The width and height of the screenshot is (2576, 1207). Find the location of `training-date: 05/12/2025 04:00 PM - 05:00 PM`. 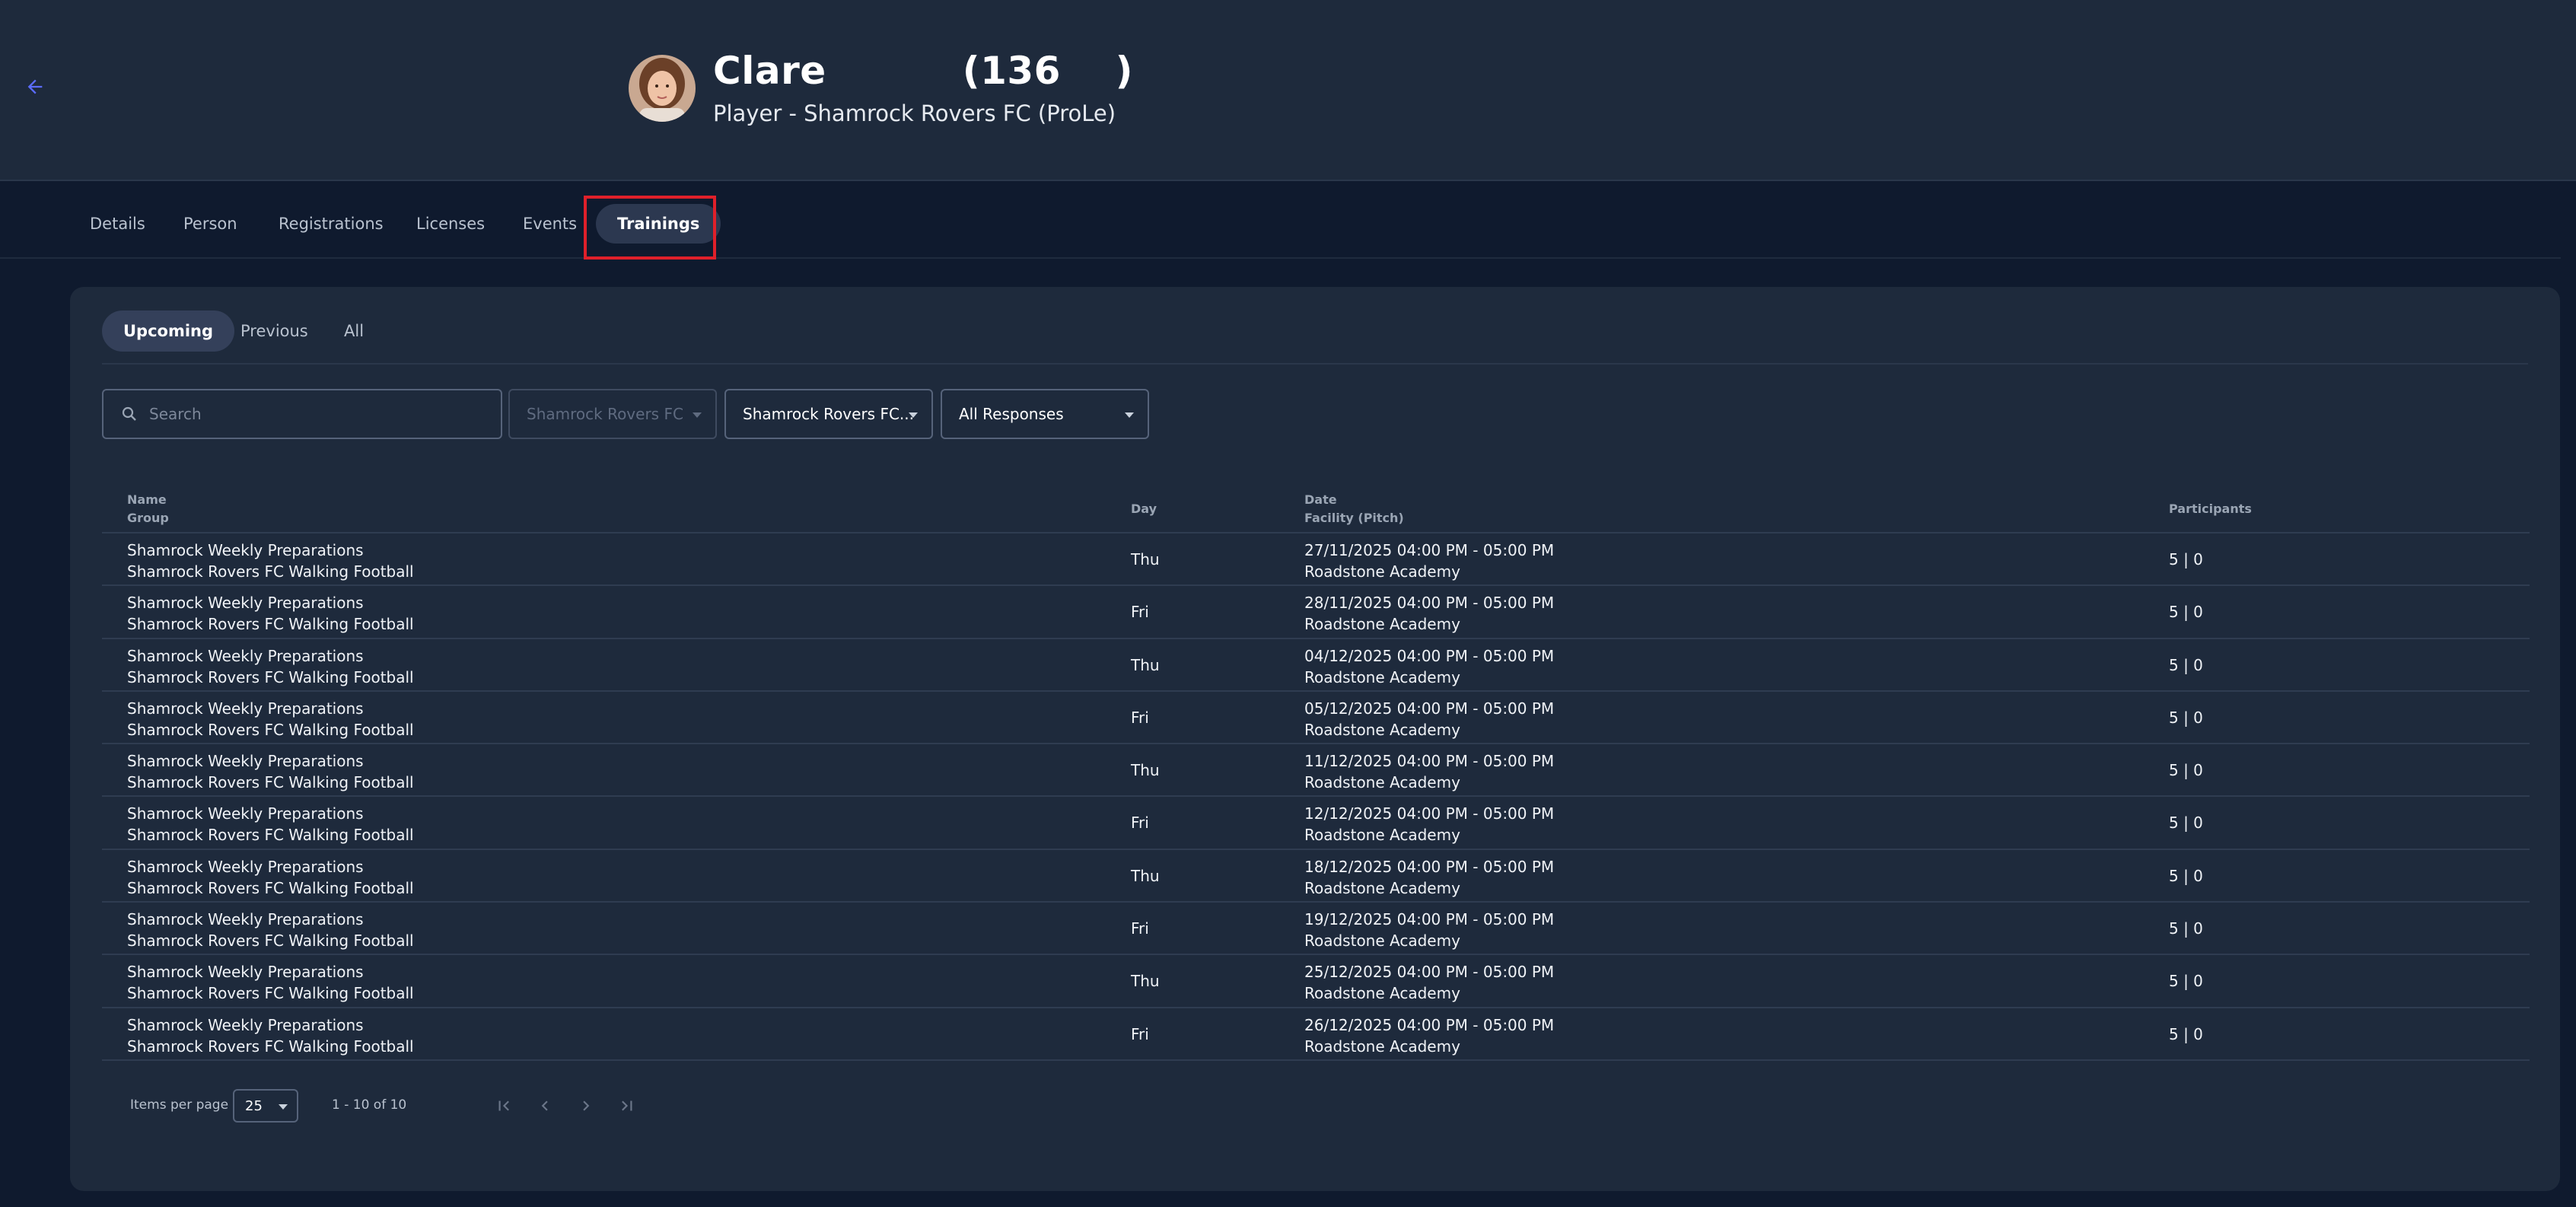

training-date: 05/12/2025 04:00 PM - 05:00 PM is located at coordinates (1429, 709).